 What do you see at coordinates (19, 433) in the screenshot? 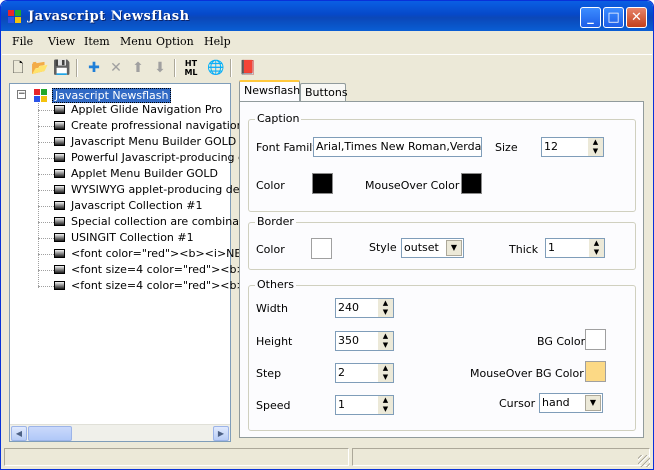
I see `scroll-left-icon: ◀` at bounding box center [19, 433].